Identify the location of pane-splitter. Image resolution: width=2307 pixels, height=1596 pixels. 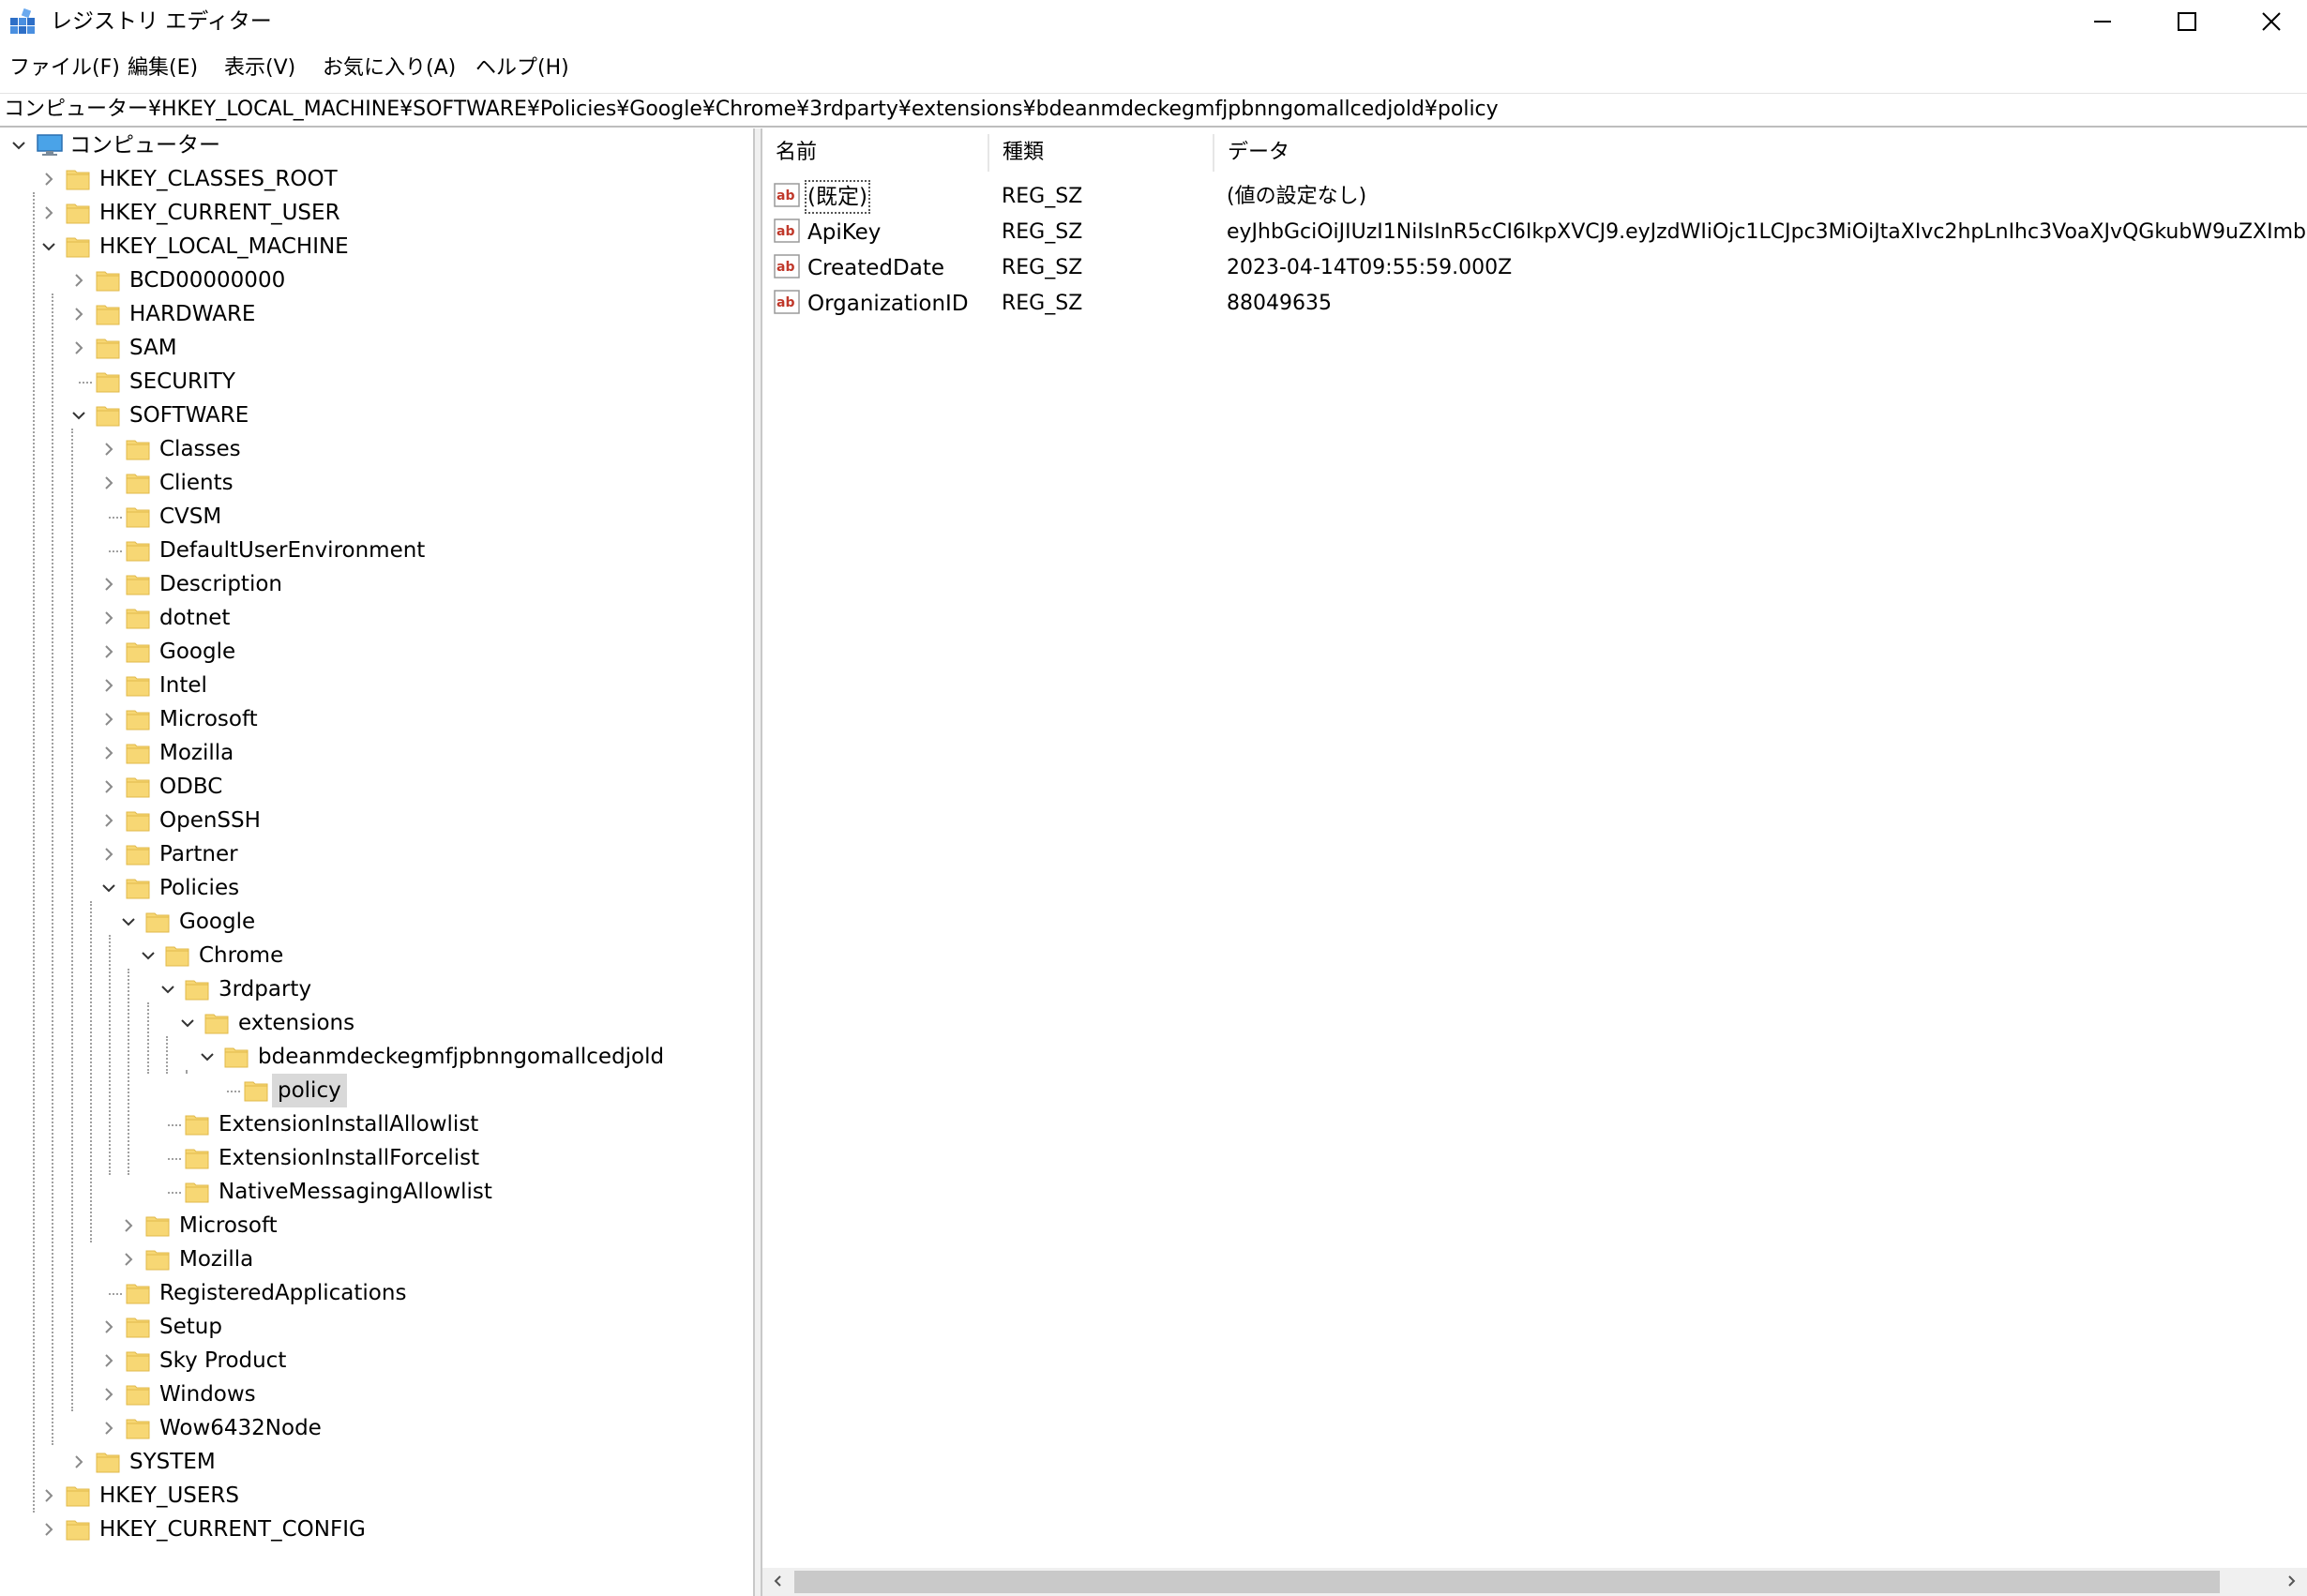
(757, 862).